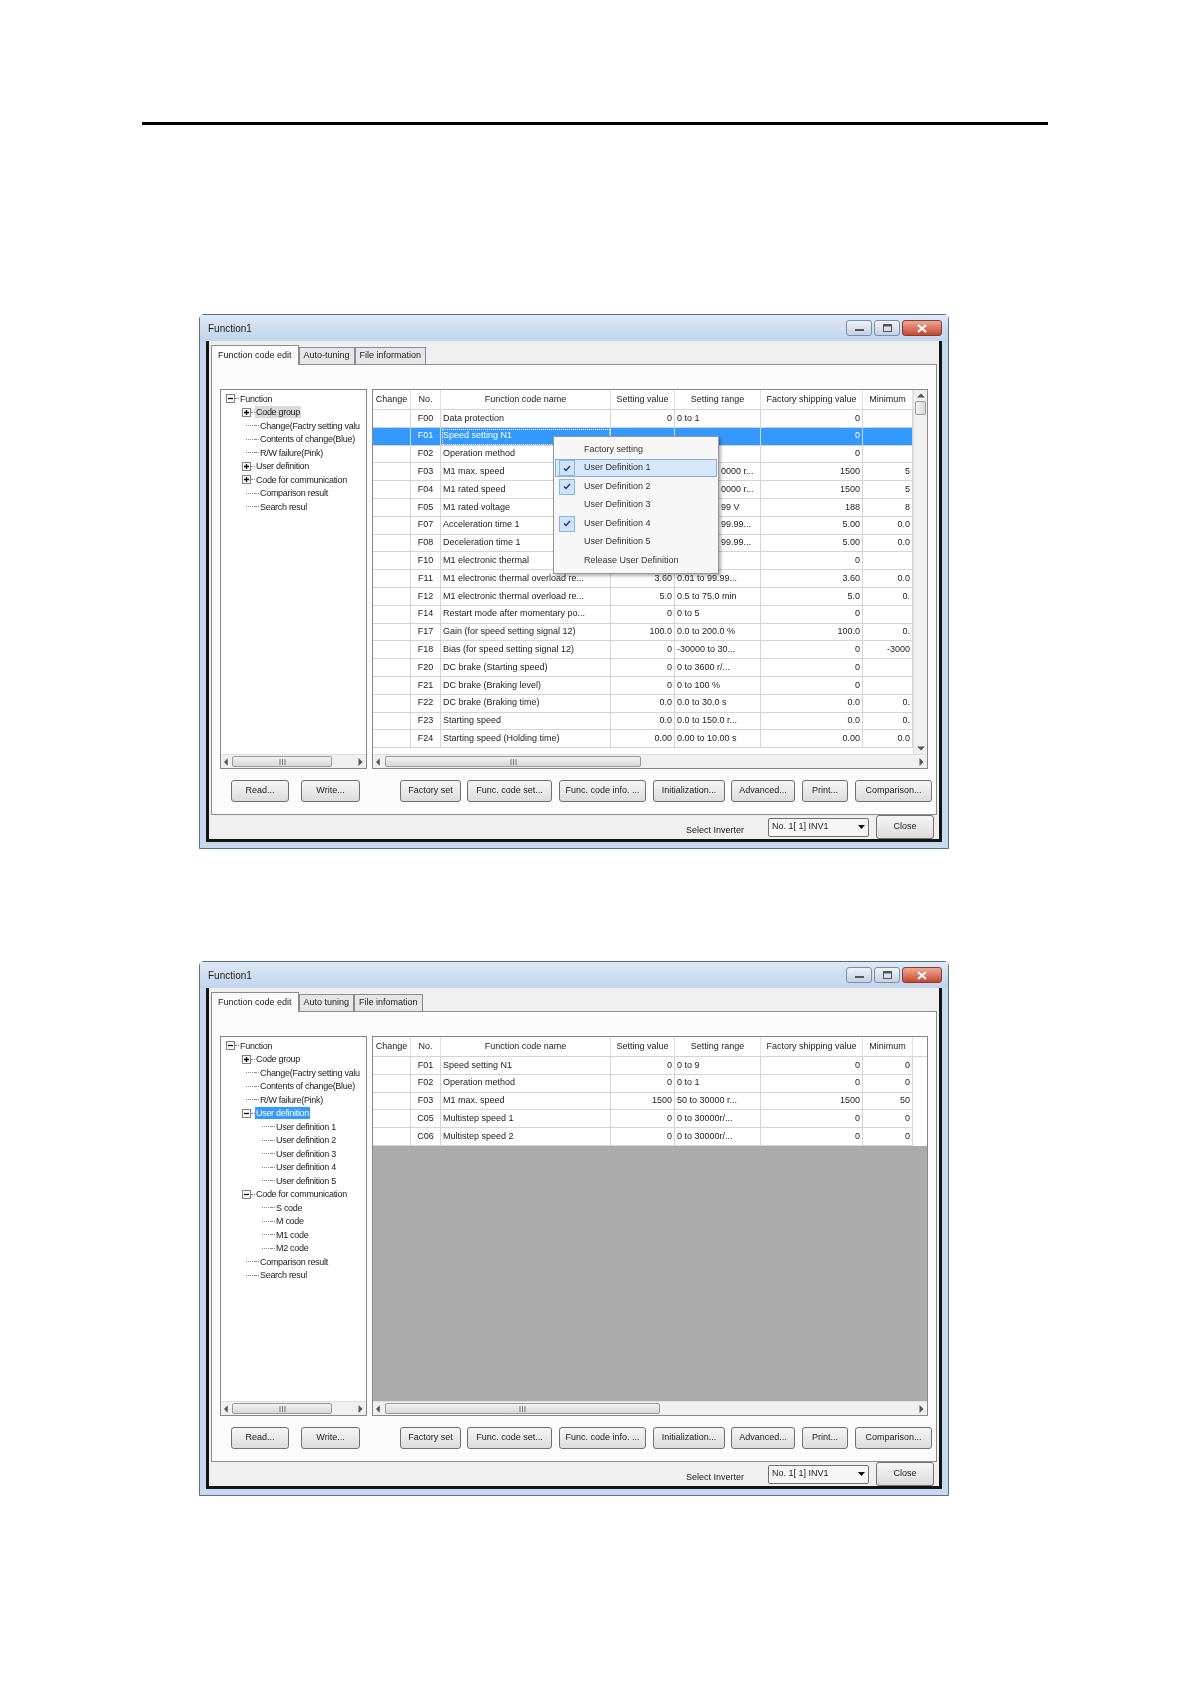 The width and height of the screenshot is (1190, 1684). What do you see at coordinates (643, 650) in the screenshot?
I see `table-row: F18 Bias (for speed setting signal 12) 0 -30000 to 30... 0 -3000` at bounding box center [643, 650].